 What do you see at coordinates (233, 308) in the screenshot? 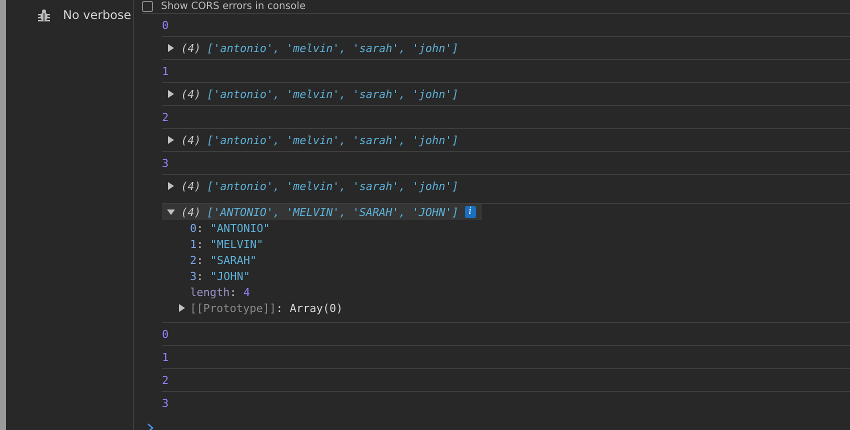
I see `property-key: [[Prototype]]` at bounding box center [233, 308].